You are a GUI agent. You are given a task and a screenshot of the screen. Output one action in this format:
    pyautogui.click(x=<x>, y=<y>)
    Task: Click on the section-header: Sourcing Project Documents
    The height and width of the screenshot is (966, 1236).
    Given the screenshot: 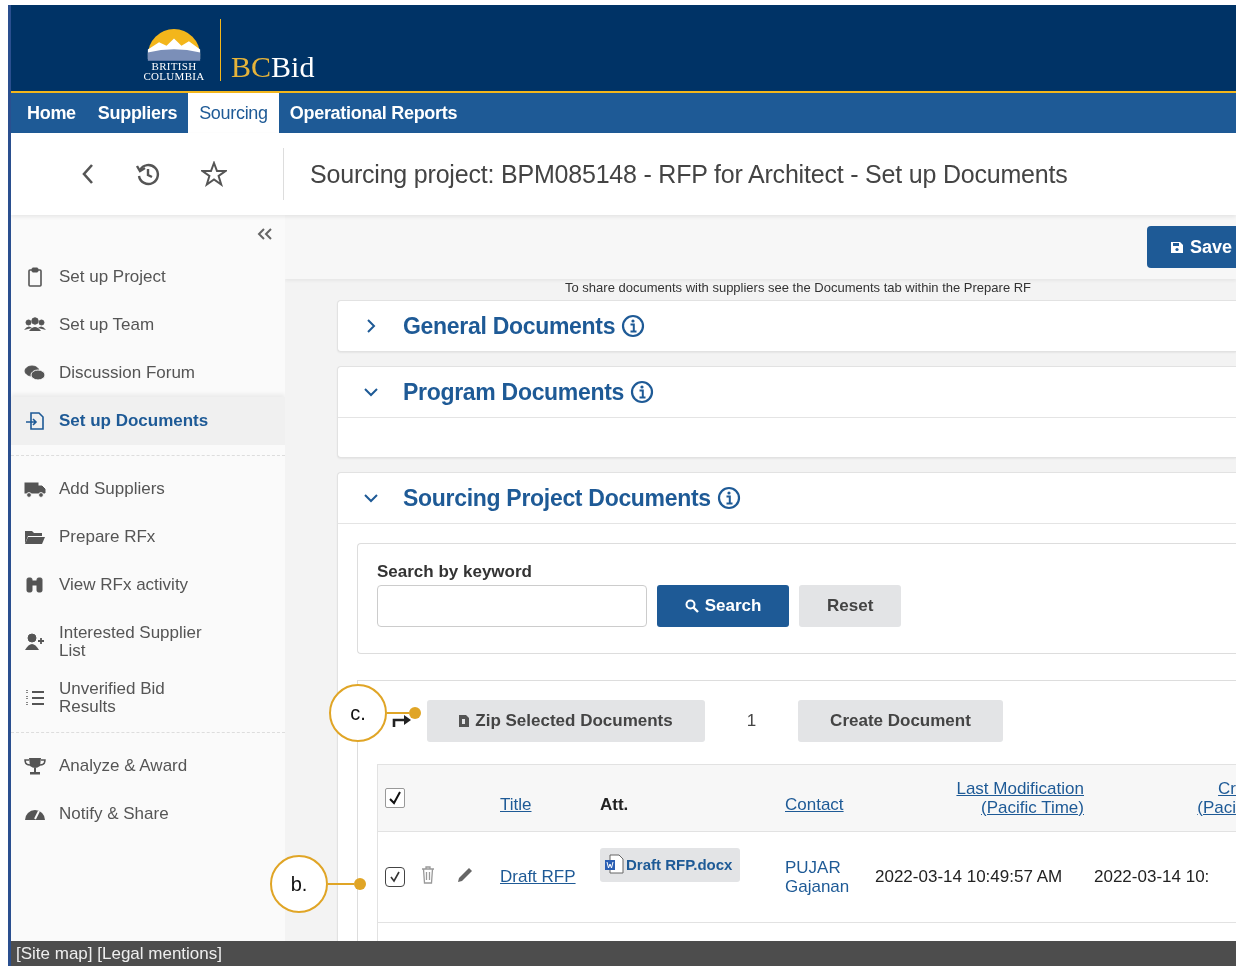 What is the action you would take?
    pyautogui.click(x=787, y=498)
    